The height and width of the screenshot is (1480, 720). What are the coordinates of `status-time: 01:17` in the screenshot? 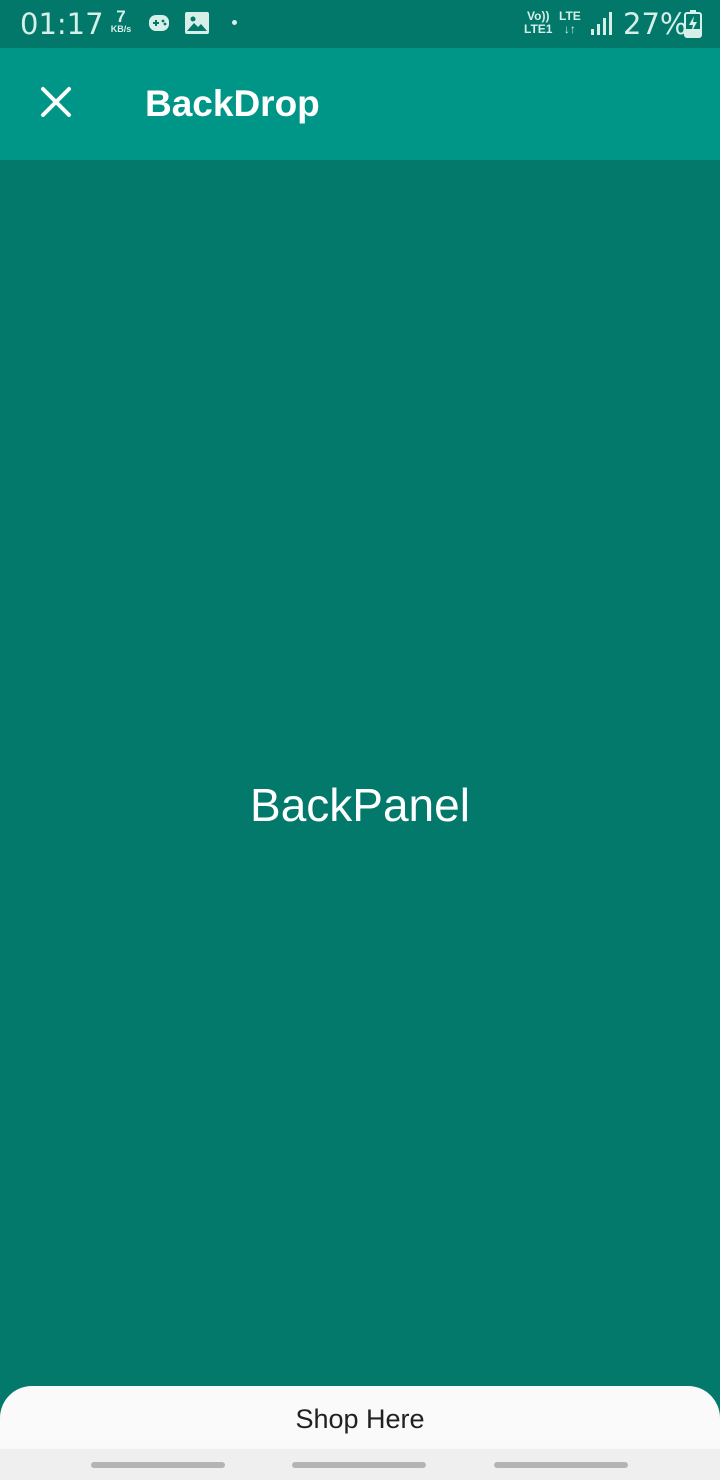 It's located at (62, 24).